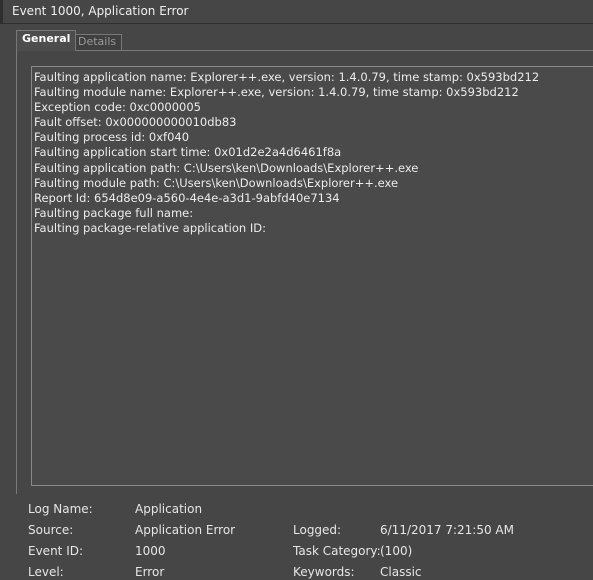 This screenshot has width=593, height=580. What do you see at coordinates (317, 530) in the screenshot?
I see `logged-label: Logged:` at bounding box center [317, 530].